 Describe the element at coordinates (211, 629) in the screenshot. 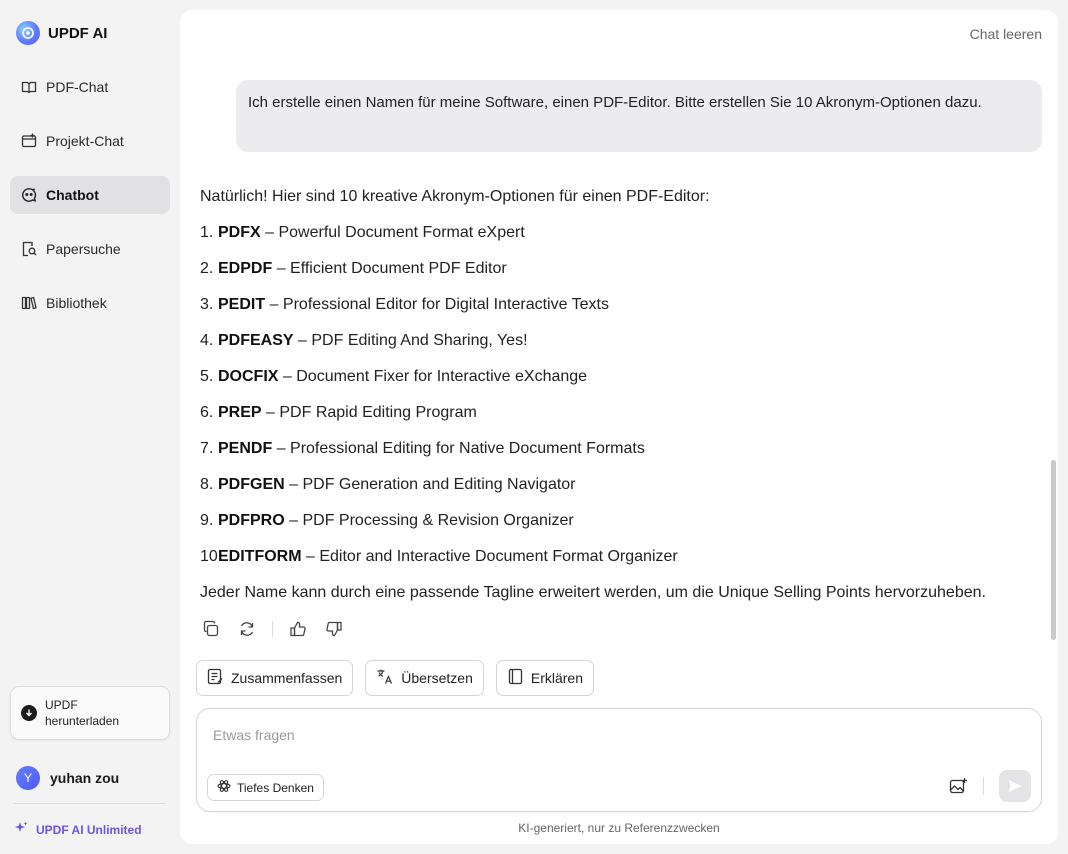

I see `copy-icon` at that location.